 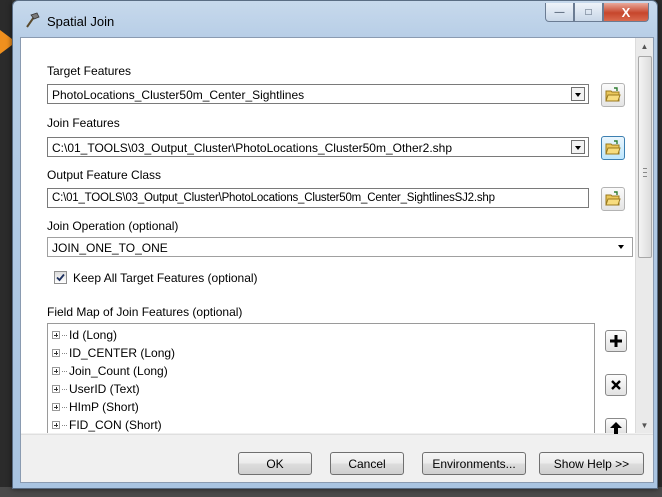 I want to click on tree-item-label: FID_CON (Short), so click(x=115, y=425).